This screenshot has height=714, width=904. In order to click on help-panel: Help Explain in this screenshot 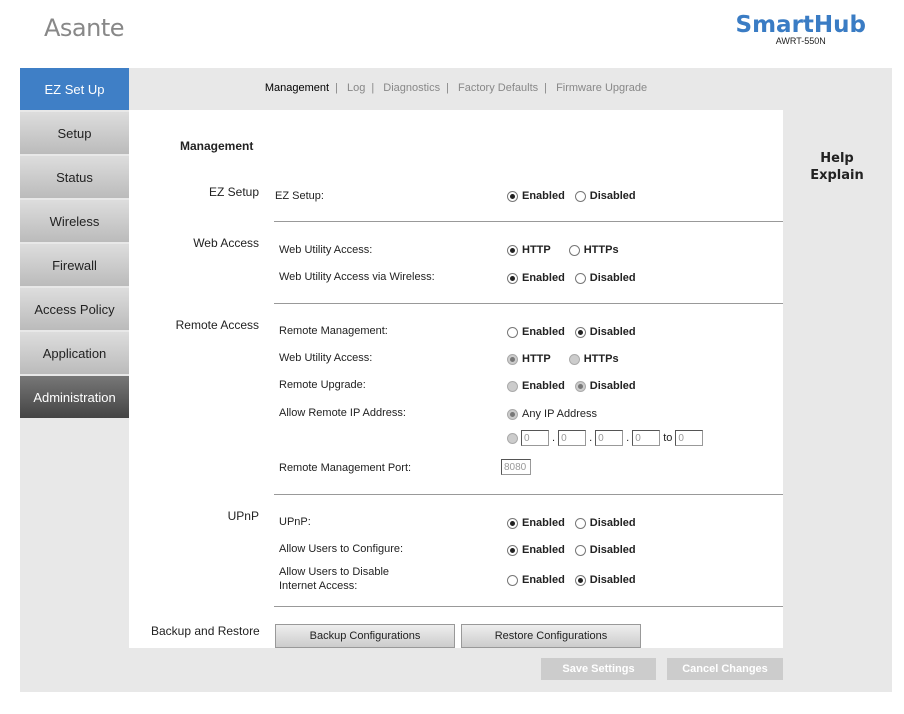, I will do `click(837, 167)`.